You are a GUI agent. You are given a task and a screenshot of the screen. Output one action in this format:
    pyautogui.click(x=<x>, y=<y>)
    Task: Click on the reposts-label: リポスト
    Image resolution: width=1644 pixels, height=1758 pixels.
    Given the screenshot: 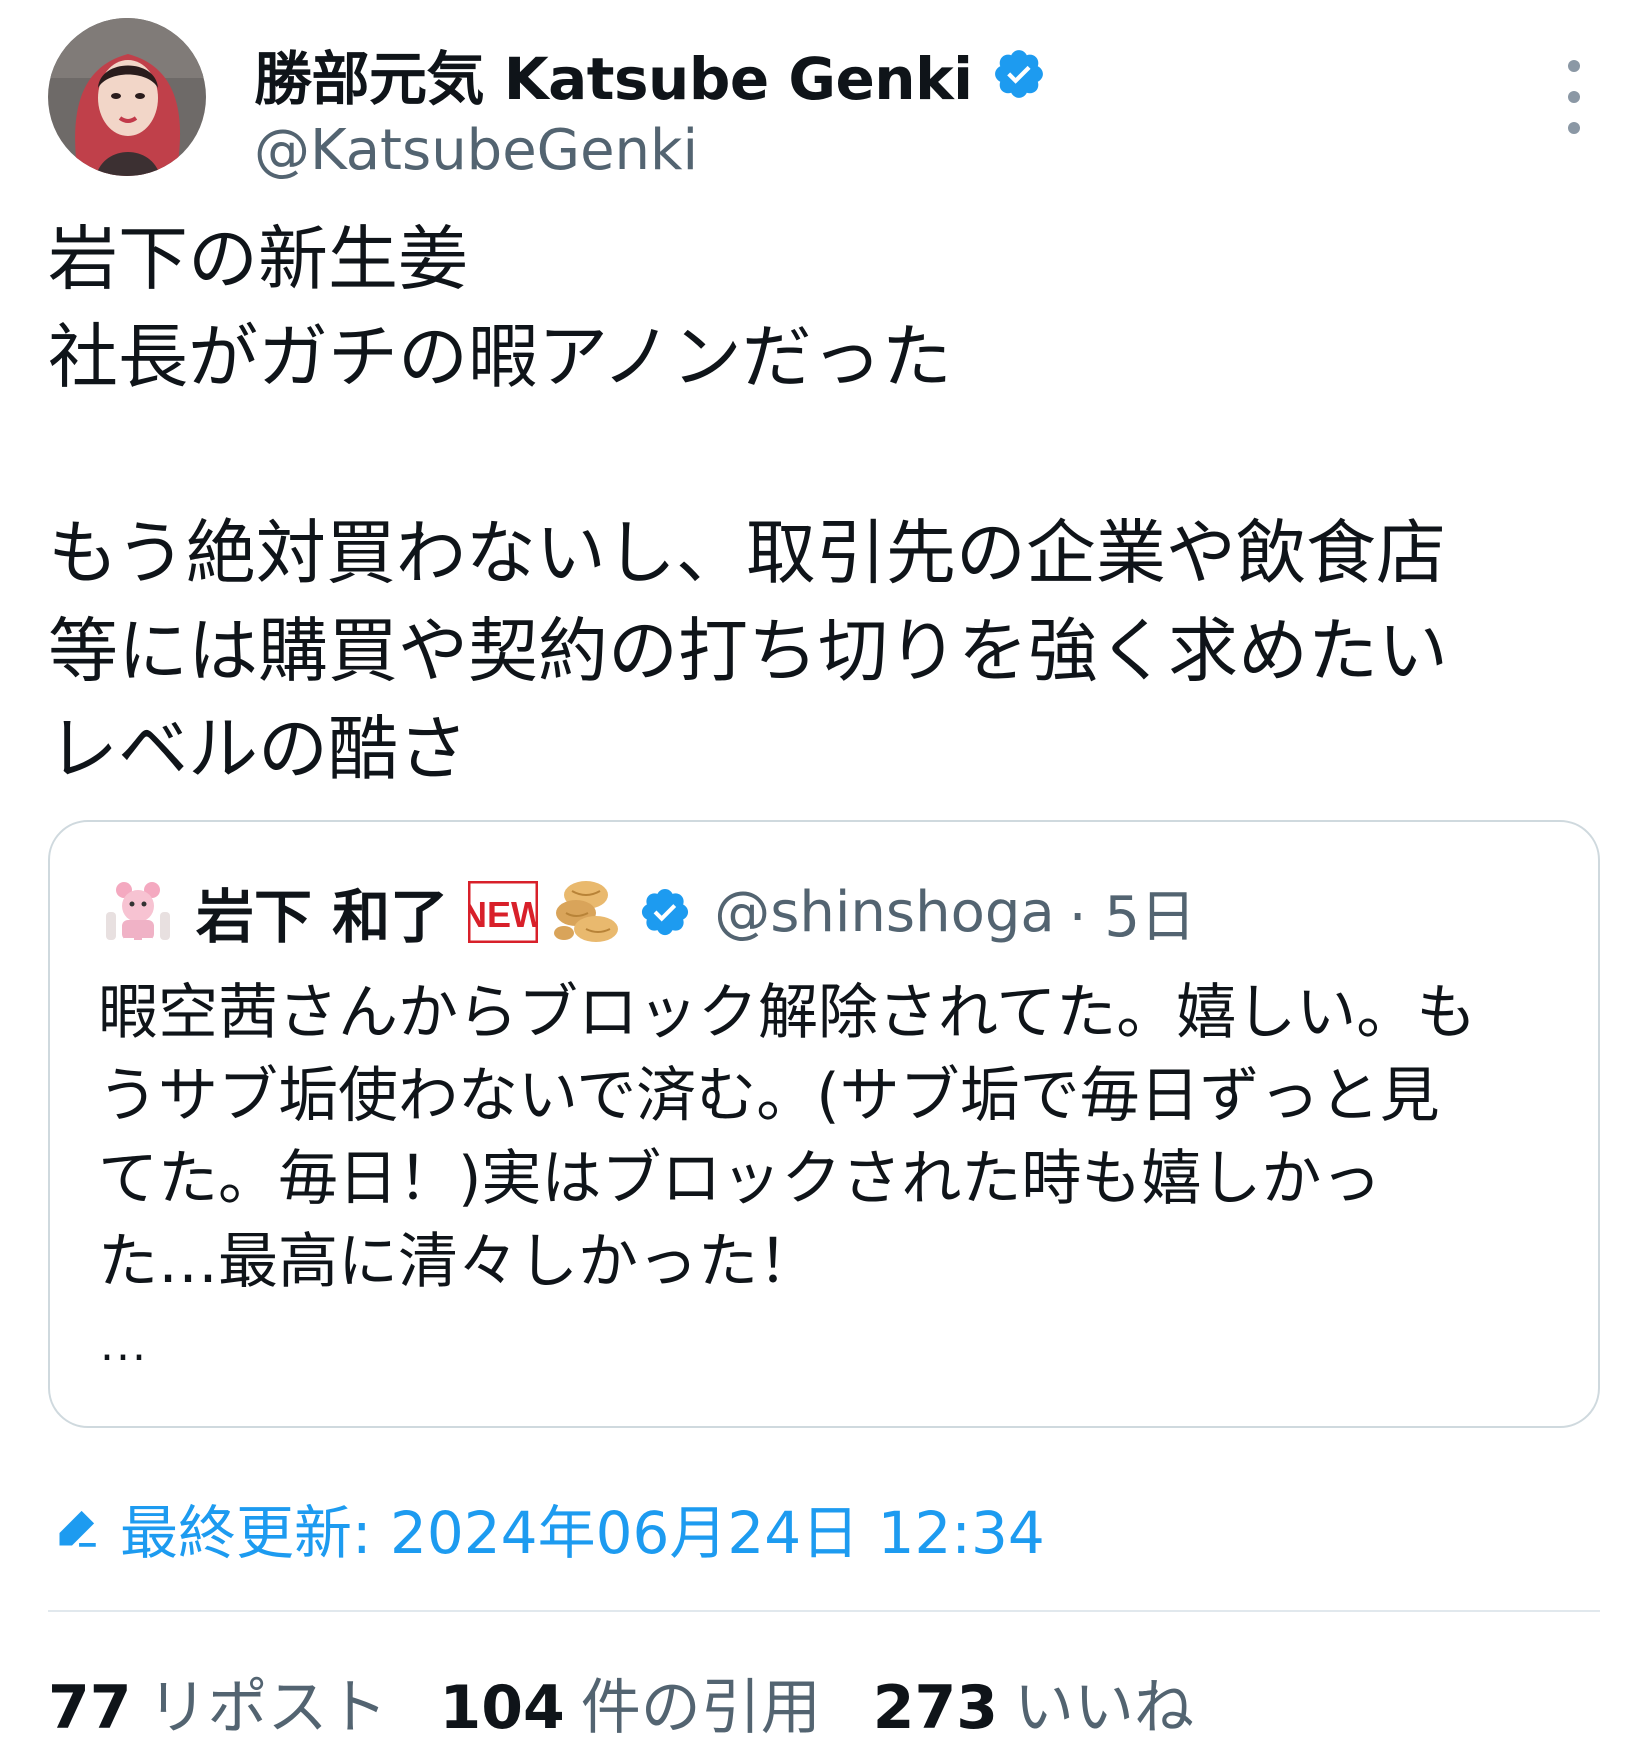 What is the action you would take?
    pyautogui.click(x=267, y=1707)
    